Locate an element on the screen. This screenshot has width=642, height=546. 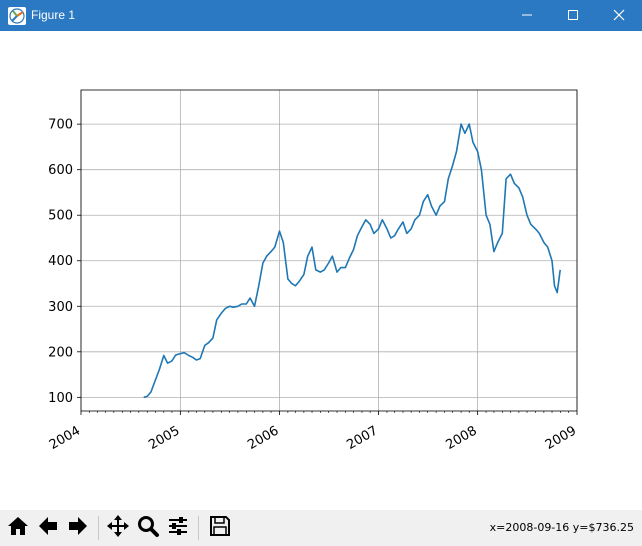
arrow-right-icon is located at coordinates (78, 528).